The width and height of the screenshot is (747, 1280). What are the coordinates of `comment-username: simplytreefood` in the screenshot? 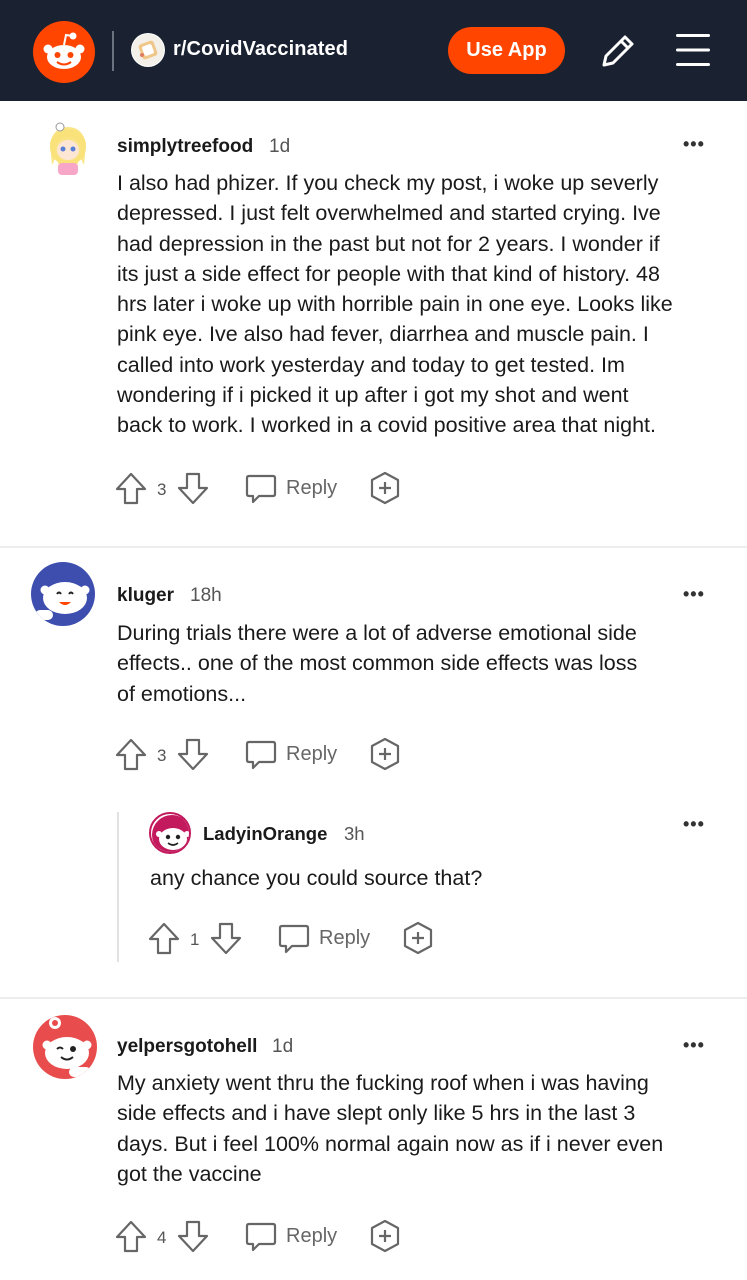 It's located at (185, 147).